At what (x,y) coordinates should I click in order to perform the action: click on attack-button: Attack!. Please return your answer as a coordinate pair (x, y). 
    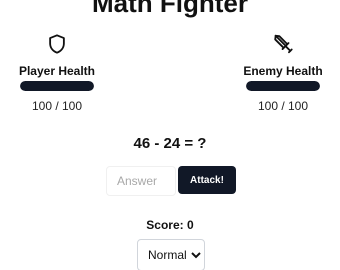
    Looking at the image, I should click on (207, 180).